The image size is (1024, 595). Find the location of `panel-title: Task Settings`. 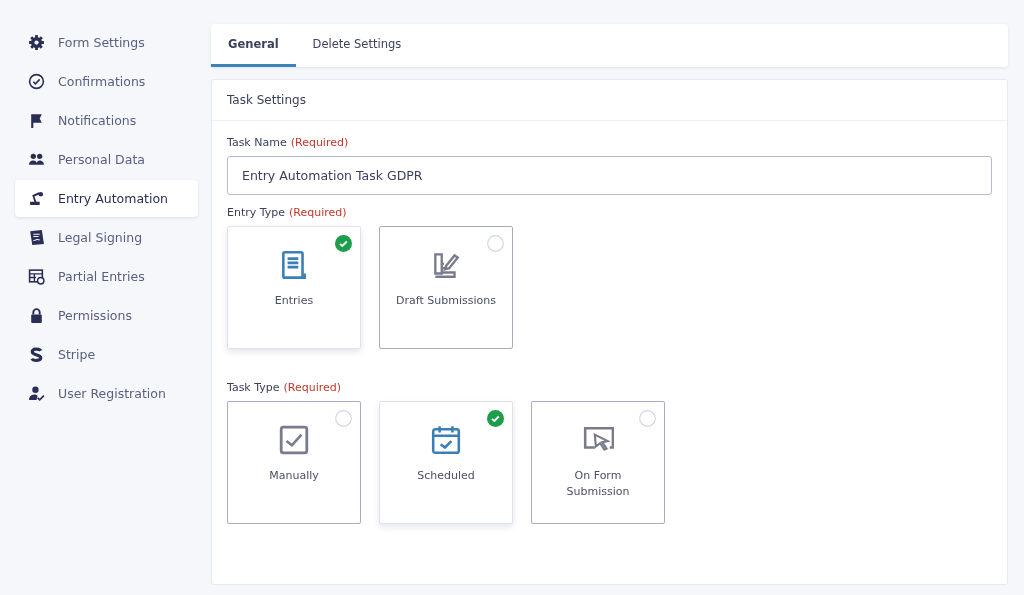

panel-title: Task Settings is located at coordinates (609, 100).